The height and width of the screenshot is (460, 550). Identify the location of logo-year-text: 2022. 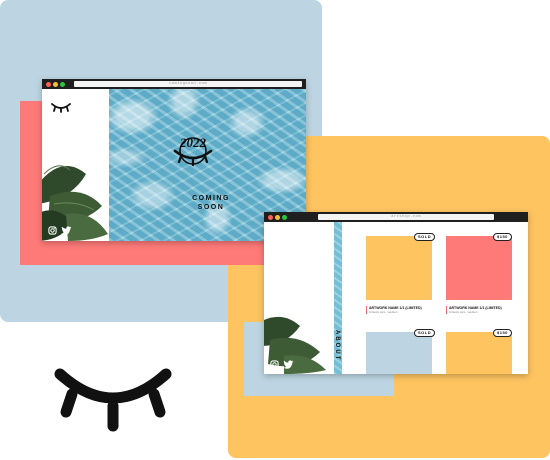
(193, 142).